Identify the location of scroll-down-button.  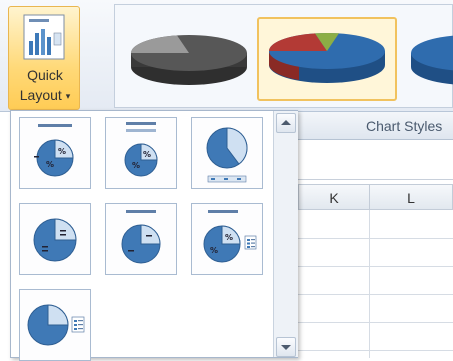
(286, 347).